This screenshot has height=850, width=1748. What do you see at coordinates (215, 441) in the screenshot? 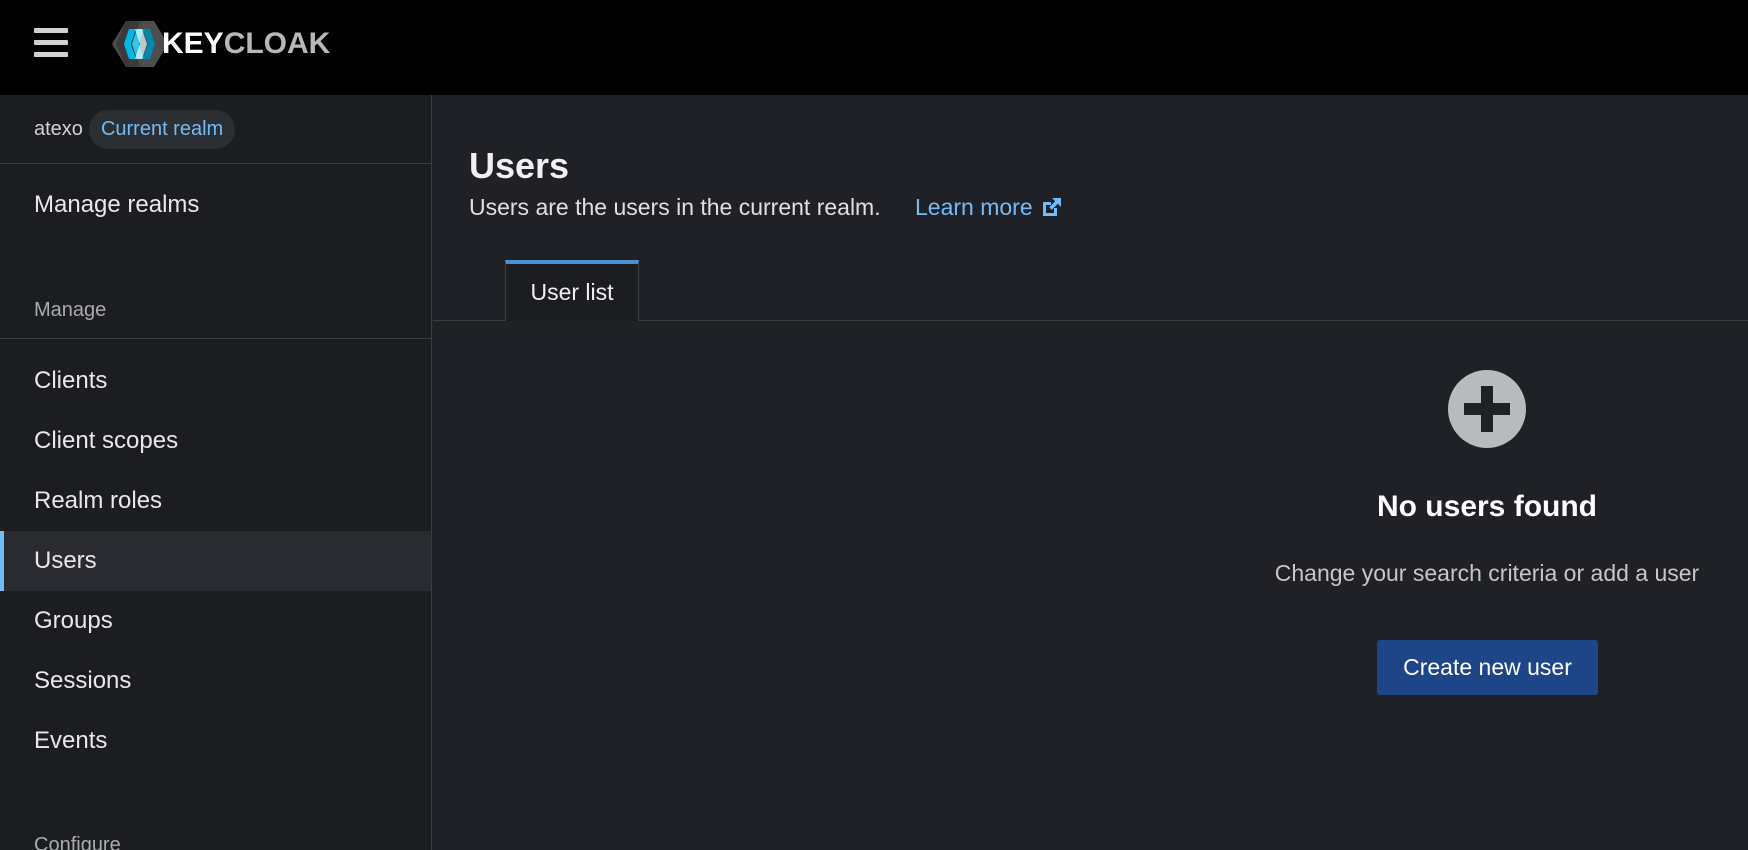
I see `sidebar-item-client-scopes: Client scopes` at bounding box center [215, 441].